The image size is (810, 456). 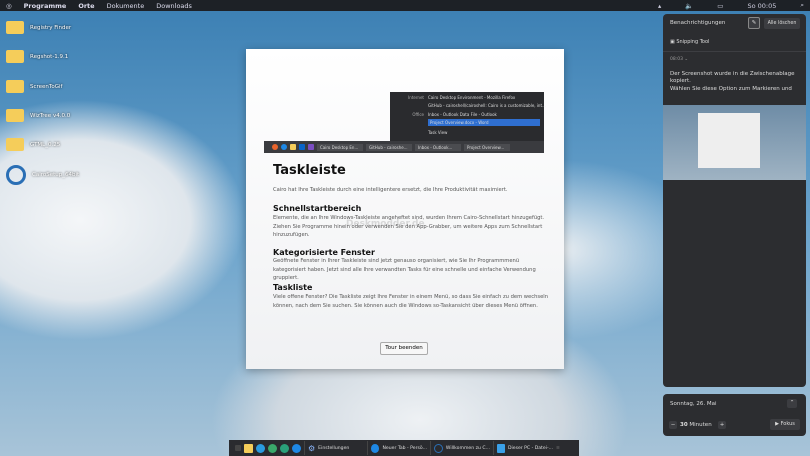 What do you see at coordinates (311, 147) in the screenshot?
I see `vs-icon` at bounding box center [311, 147].